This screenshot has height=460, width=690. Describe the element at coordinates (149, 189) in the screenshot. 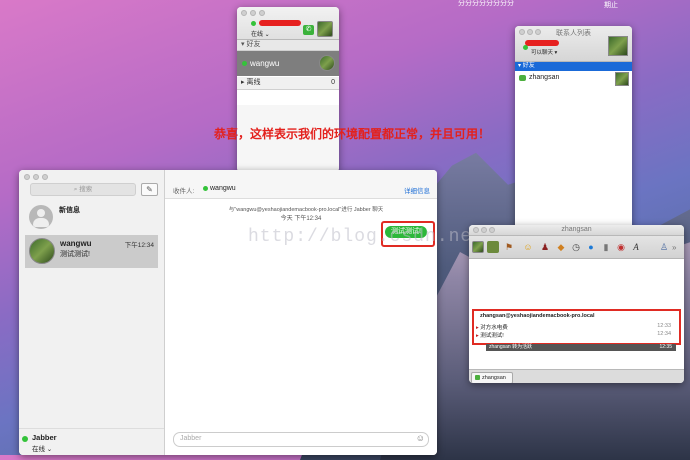

I see `compose-button: ✎` at that location.